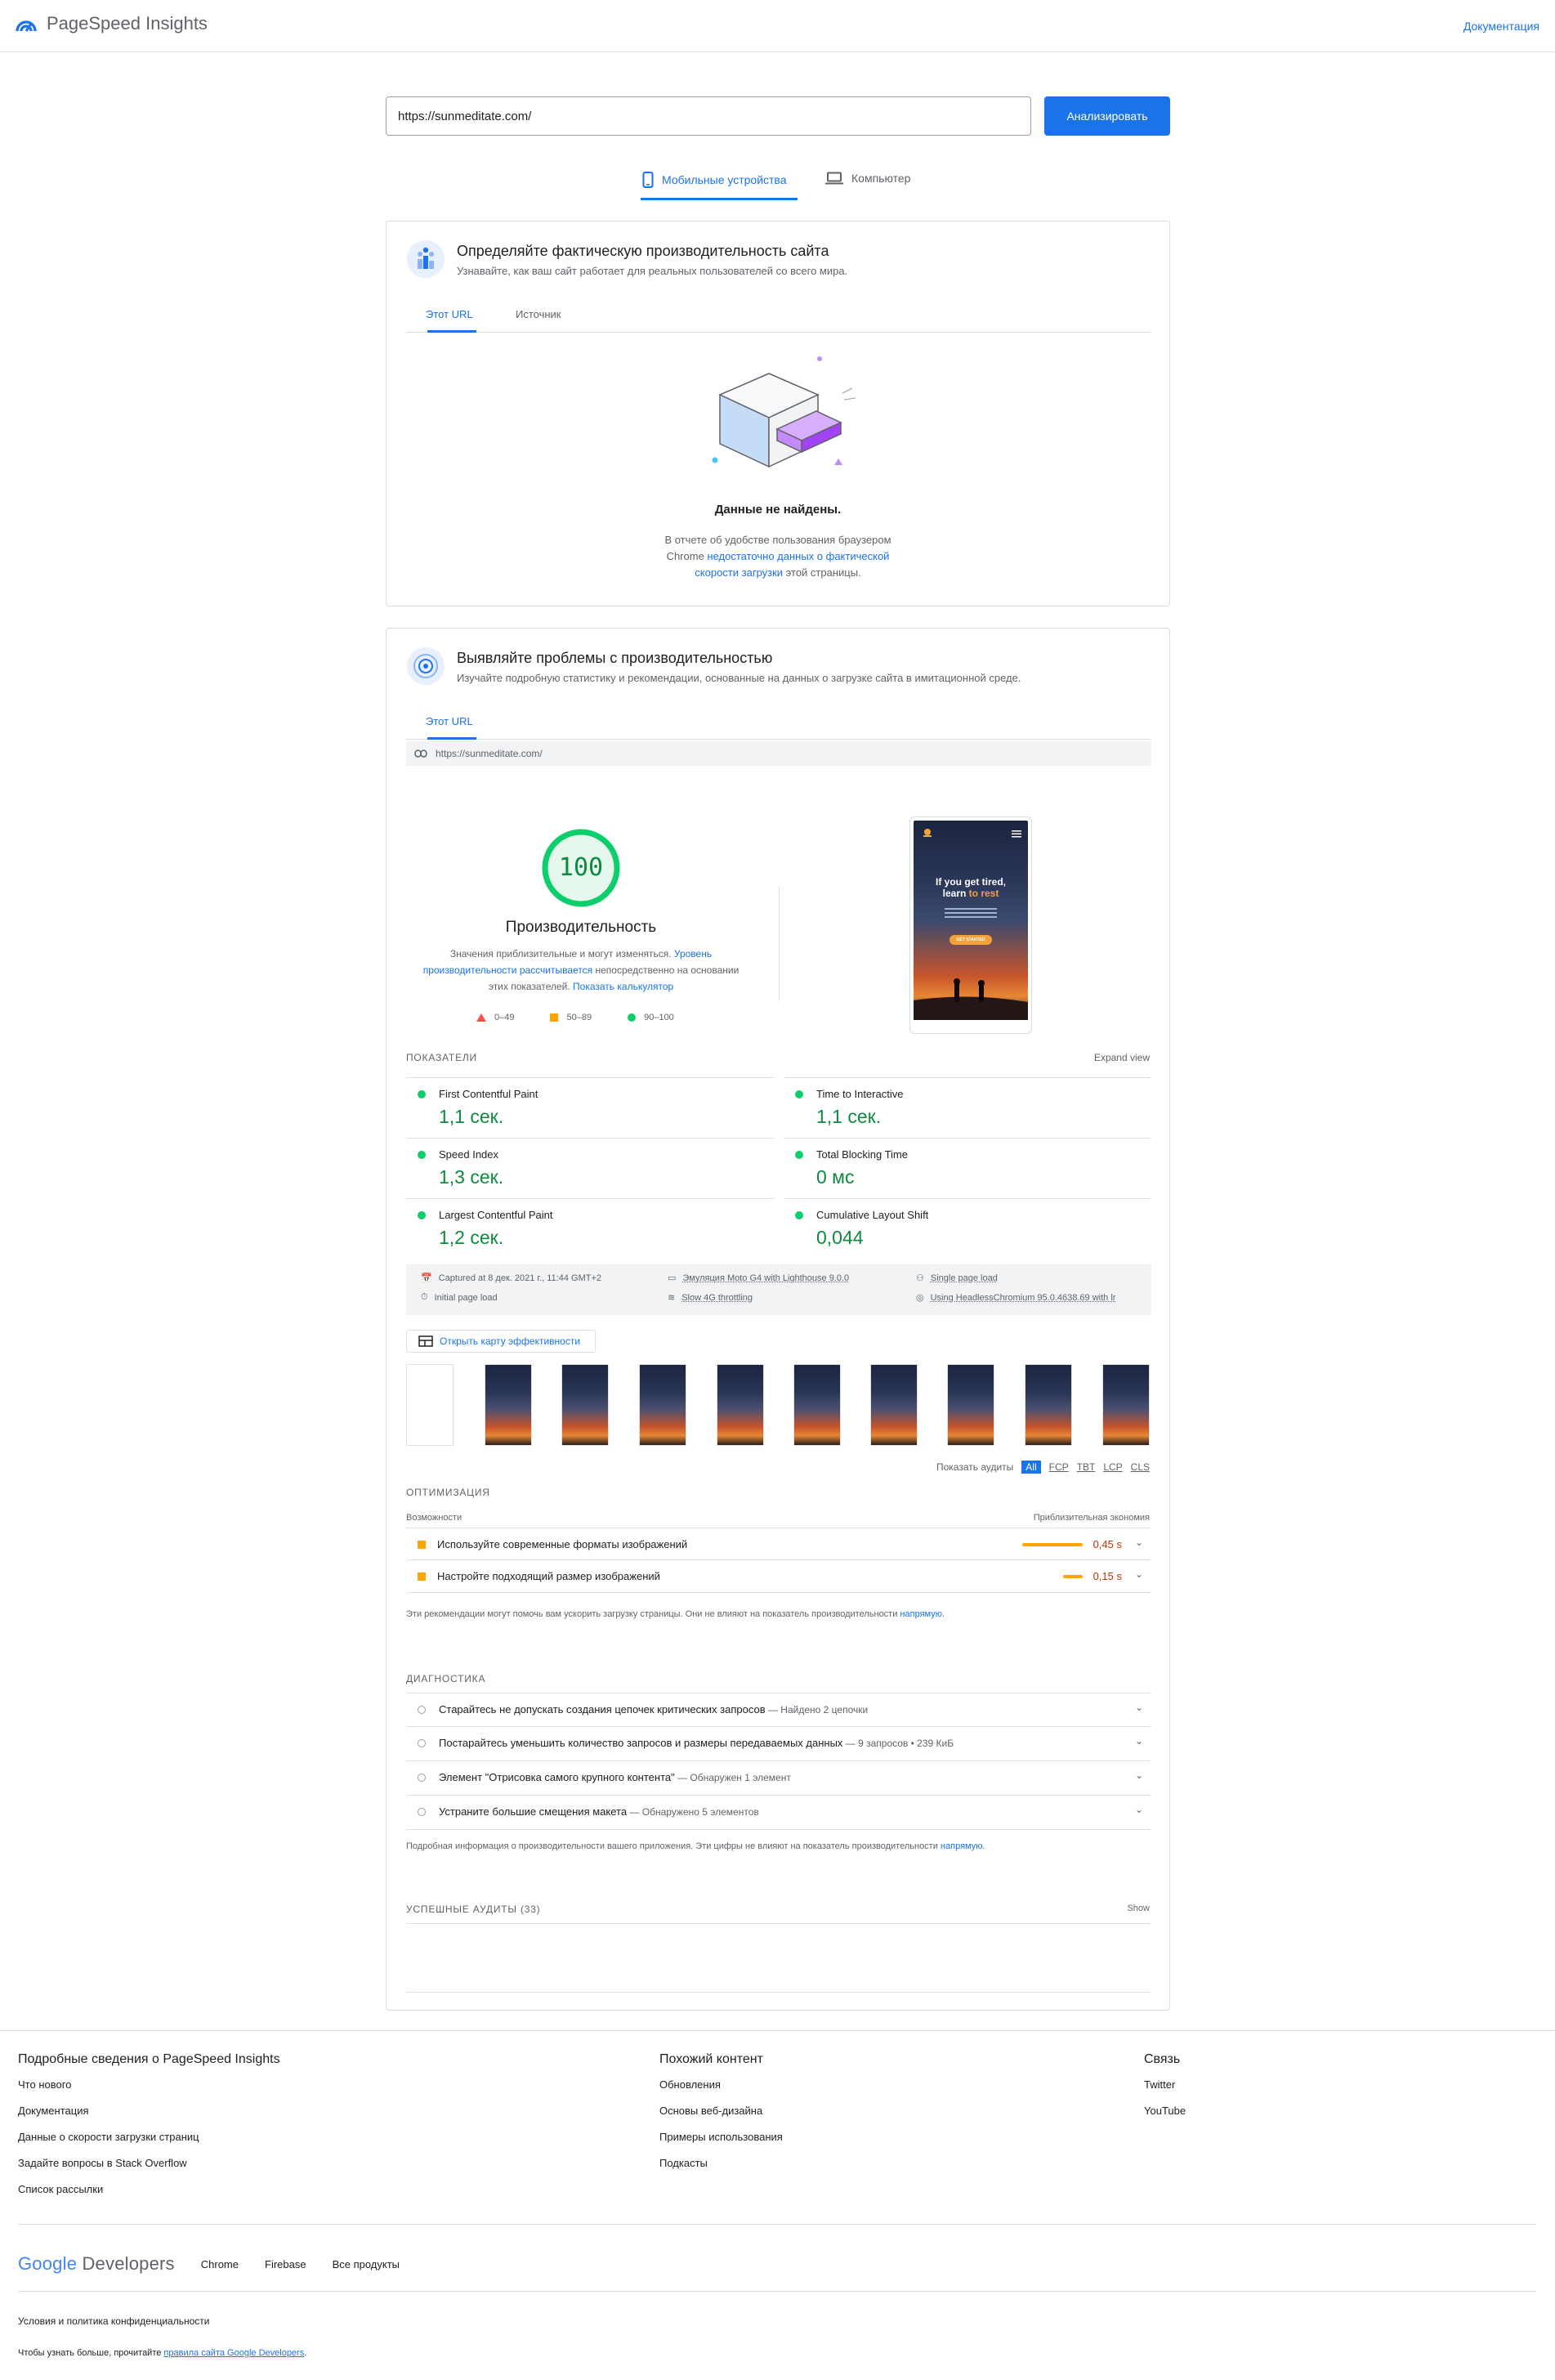 Image resolution: width=1555 pixels, height=2380 pixels. What do you see at coordinates (421, 753) in the screenshot?
I see `link-icon` at bounding box center [421, 753].